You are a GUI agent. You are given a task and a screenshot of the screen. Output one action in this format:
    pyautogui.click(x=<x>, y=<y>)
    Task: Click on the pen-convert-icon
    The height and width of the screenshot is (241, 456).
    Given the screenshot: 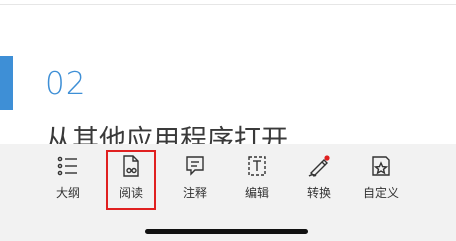 What is the action you would take?
    pyautogui.click(x=319, y=166)
    